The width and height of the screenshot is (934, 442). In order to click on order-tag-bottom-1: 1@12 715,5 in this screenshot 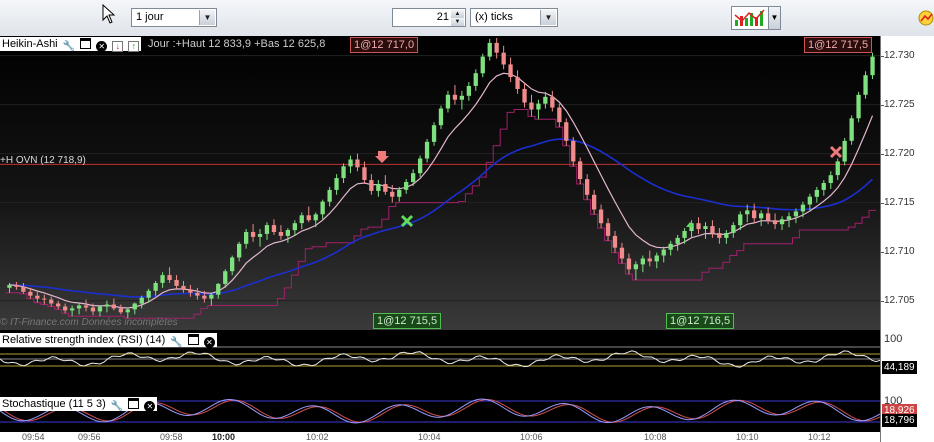, I will do `click(407, 321)`.